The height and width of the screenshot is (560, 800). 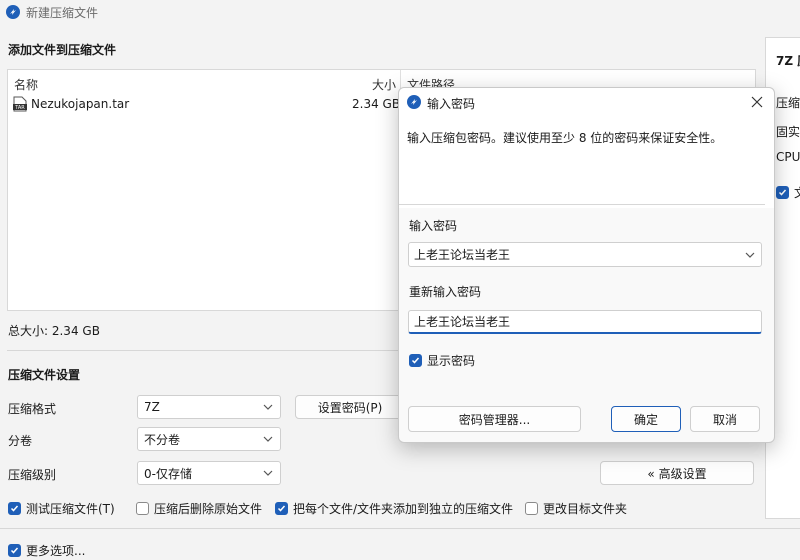 I want to click on confirm-password-value: 上老王论坛当老王, so click(x=462, y=322).